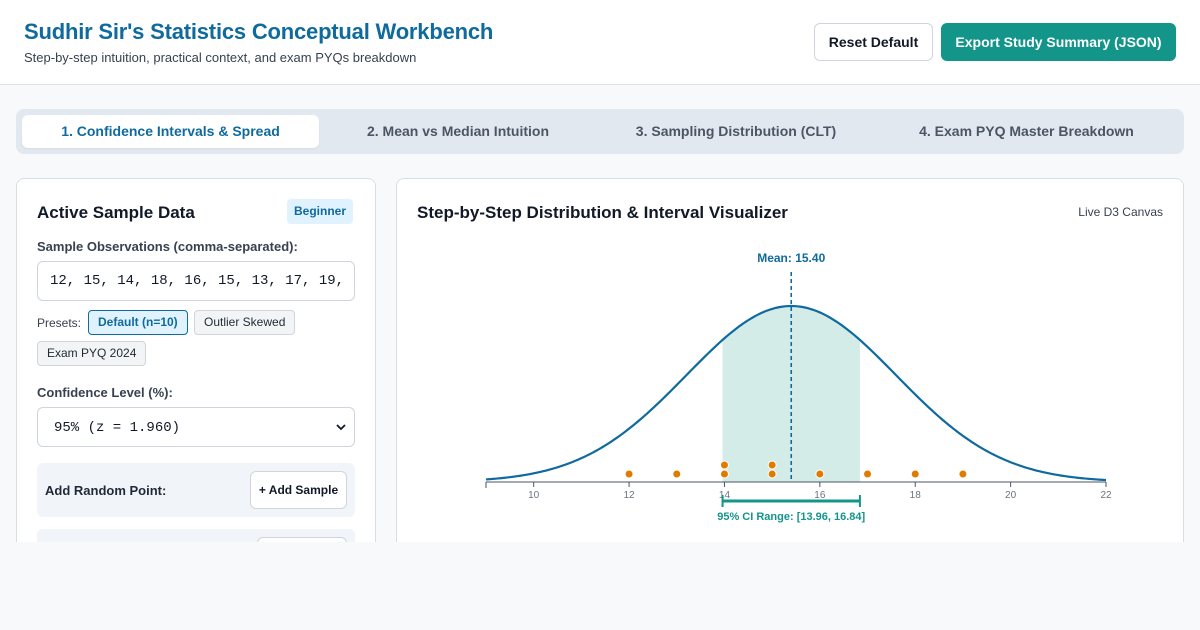 The image size is (1200, 630). I want to click on add-point-label: Add Random Point:, so click(106, 490).